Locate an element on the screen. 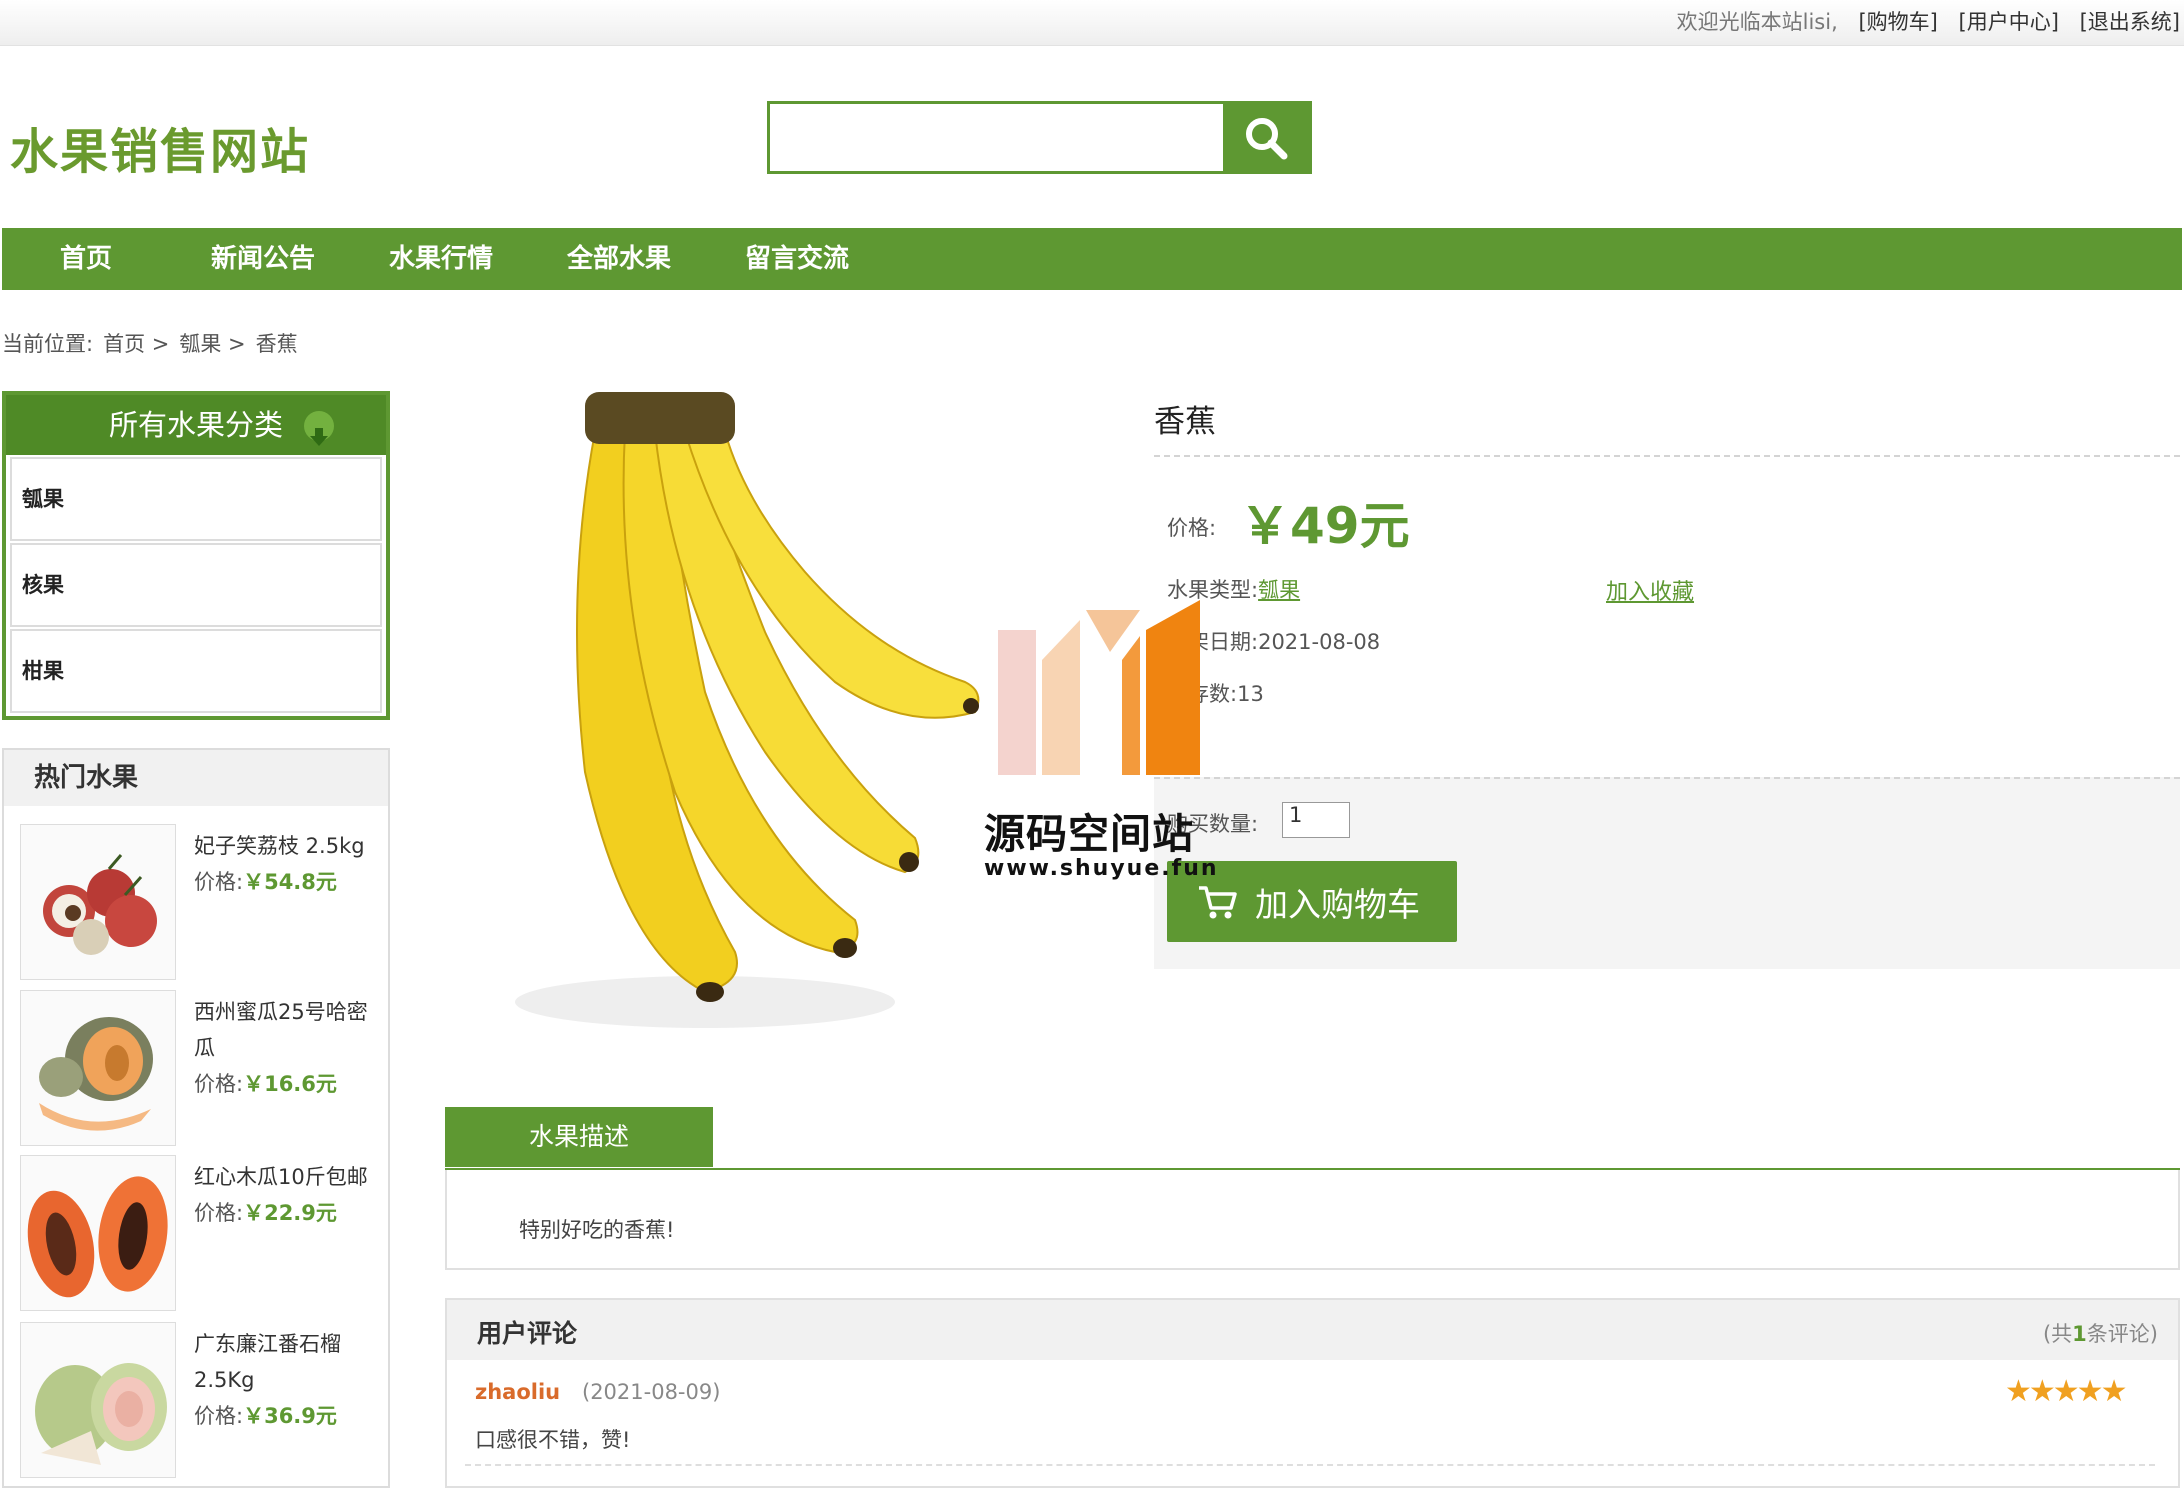  hot-fruits-title: 热门水果 is located at coordinates (196, 778).